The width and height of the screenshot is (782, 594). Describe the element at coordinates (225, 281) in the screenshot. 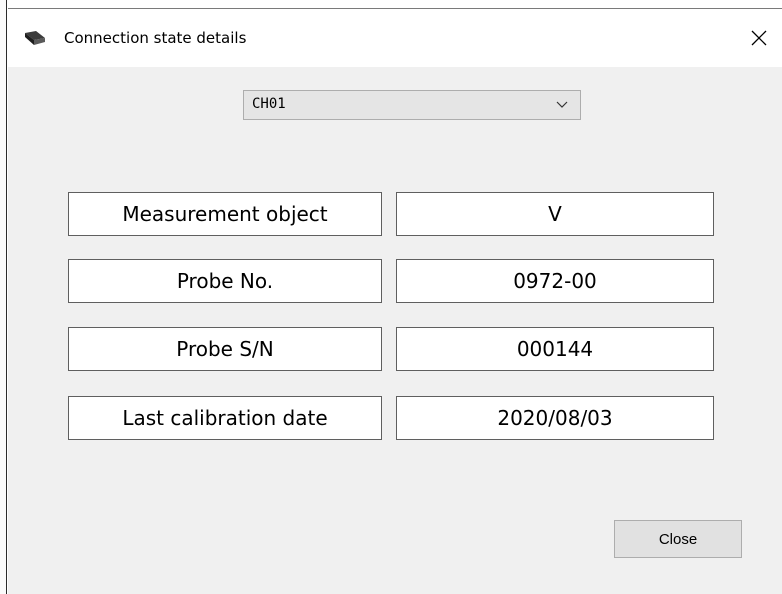

I see `probe-no-label: Probe No.` at that location.